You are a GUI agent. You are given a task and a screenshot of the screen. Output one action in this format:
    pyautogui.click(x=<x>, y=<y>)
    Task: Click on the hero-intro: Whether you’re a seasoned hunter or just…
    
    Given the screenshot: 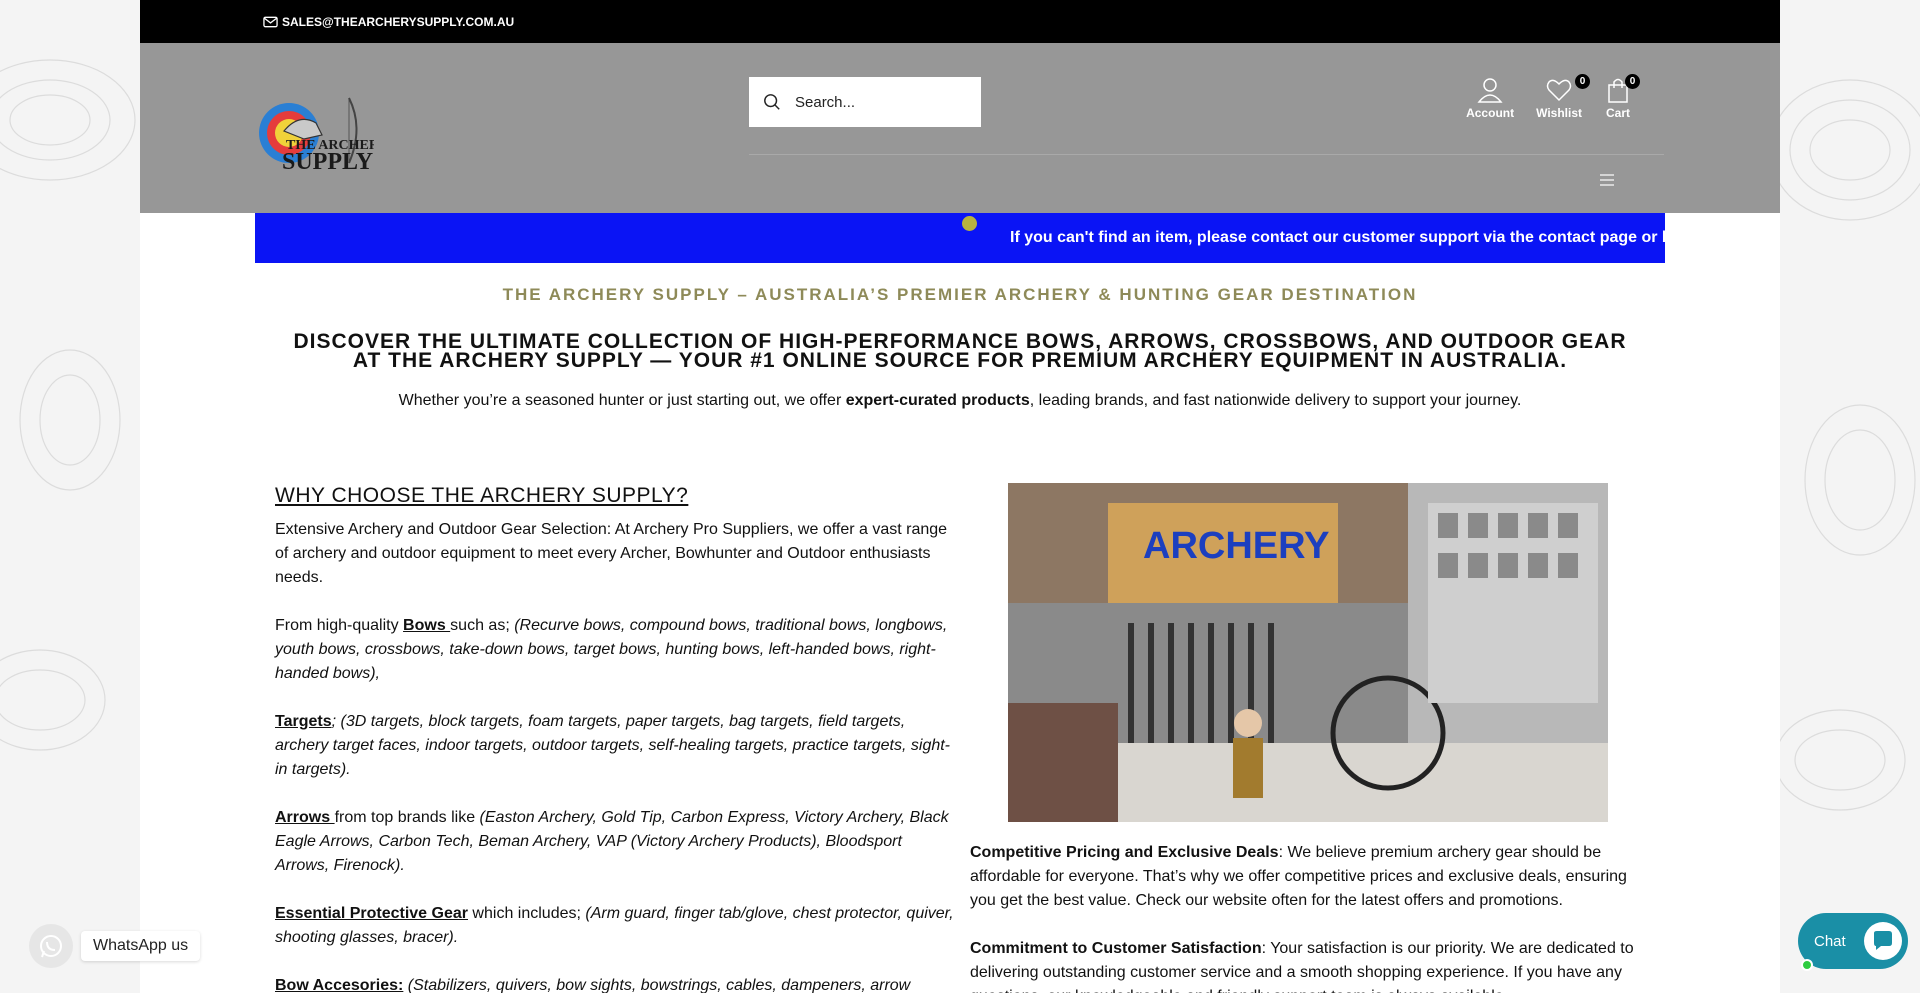 What is the action you would take?
    pyautogui.click(x=960, y=401)
    